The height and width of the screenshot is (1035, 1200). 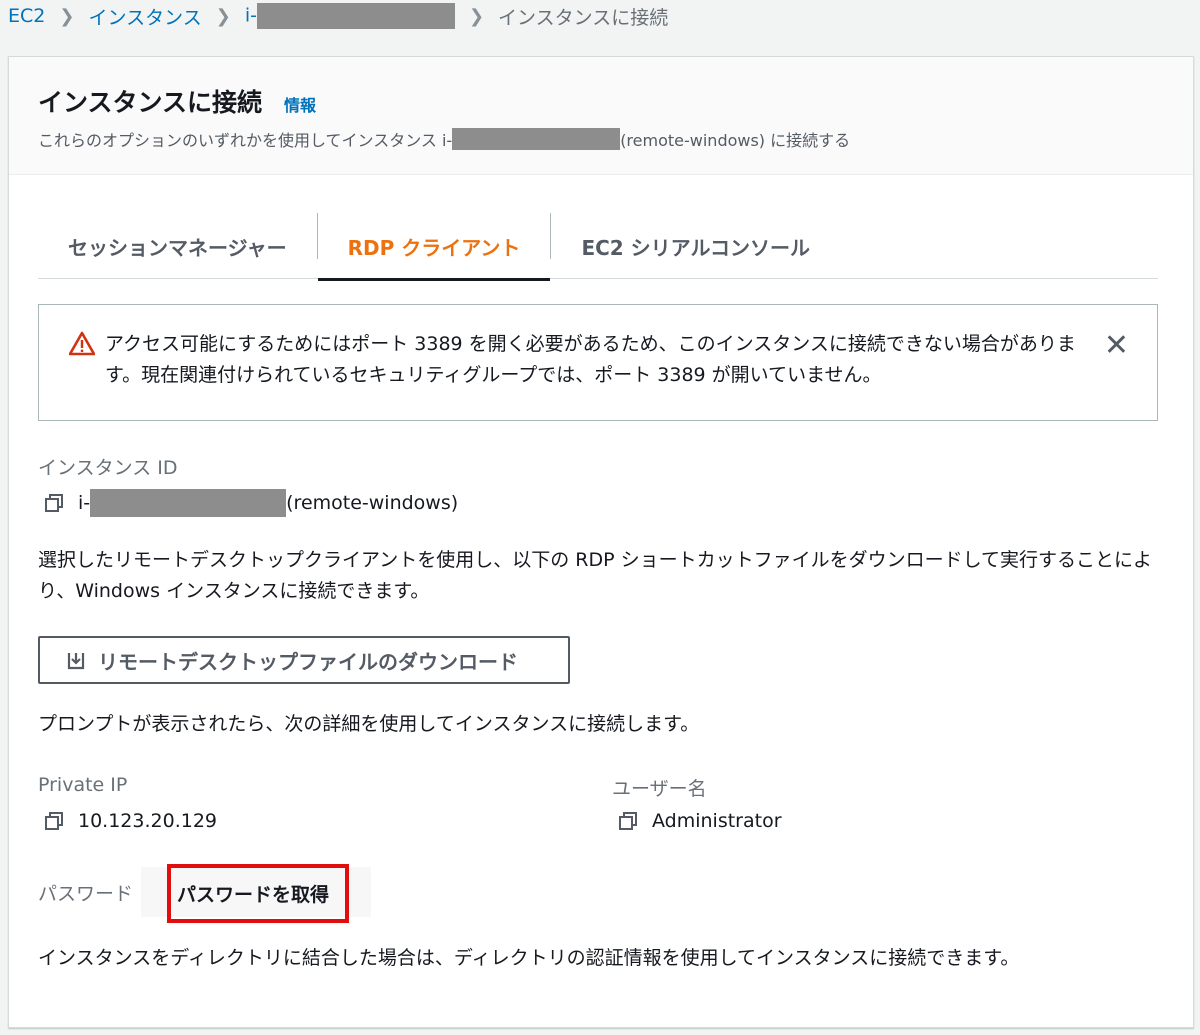 I want to click on username-label: ユーザー名, so click(x=659, y=789).